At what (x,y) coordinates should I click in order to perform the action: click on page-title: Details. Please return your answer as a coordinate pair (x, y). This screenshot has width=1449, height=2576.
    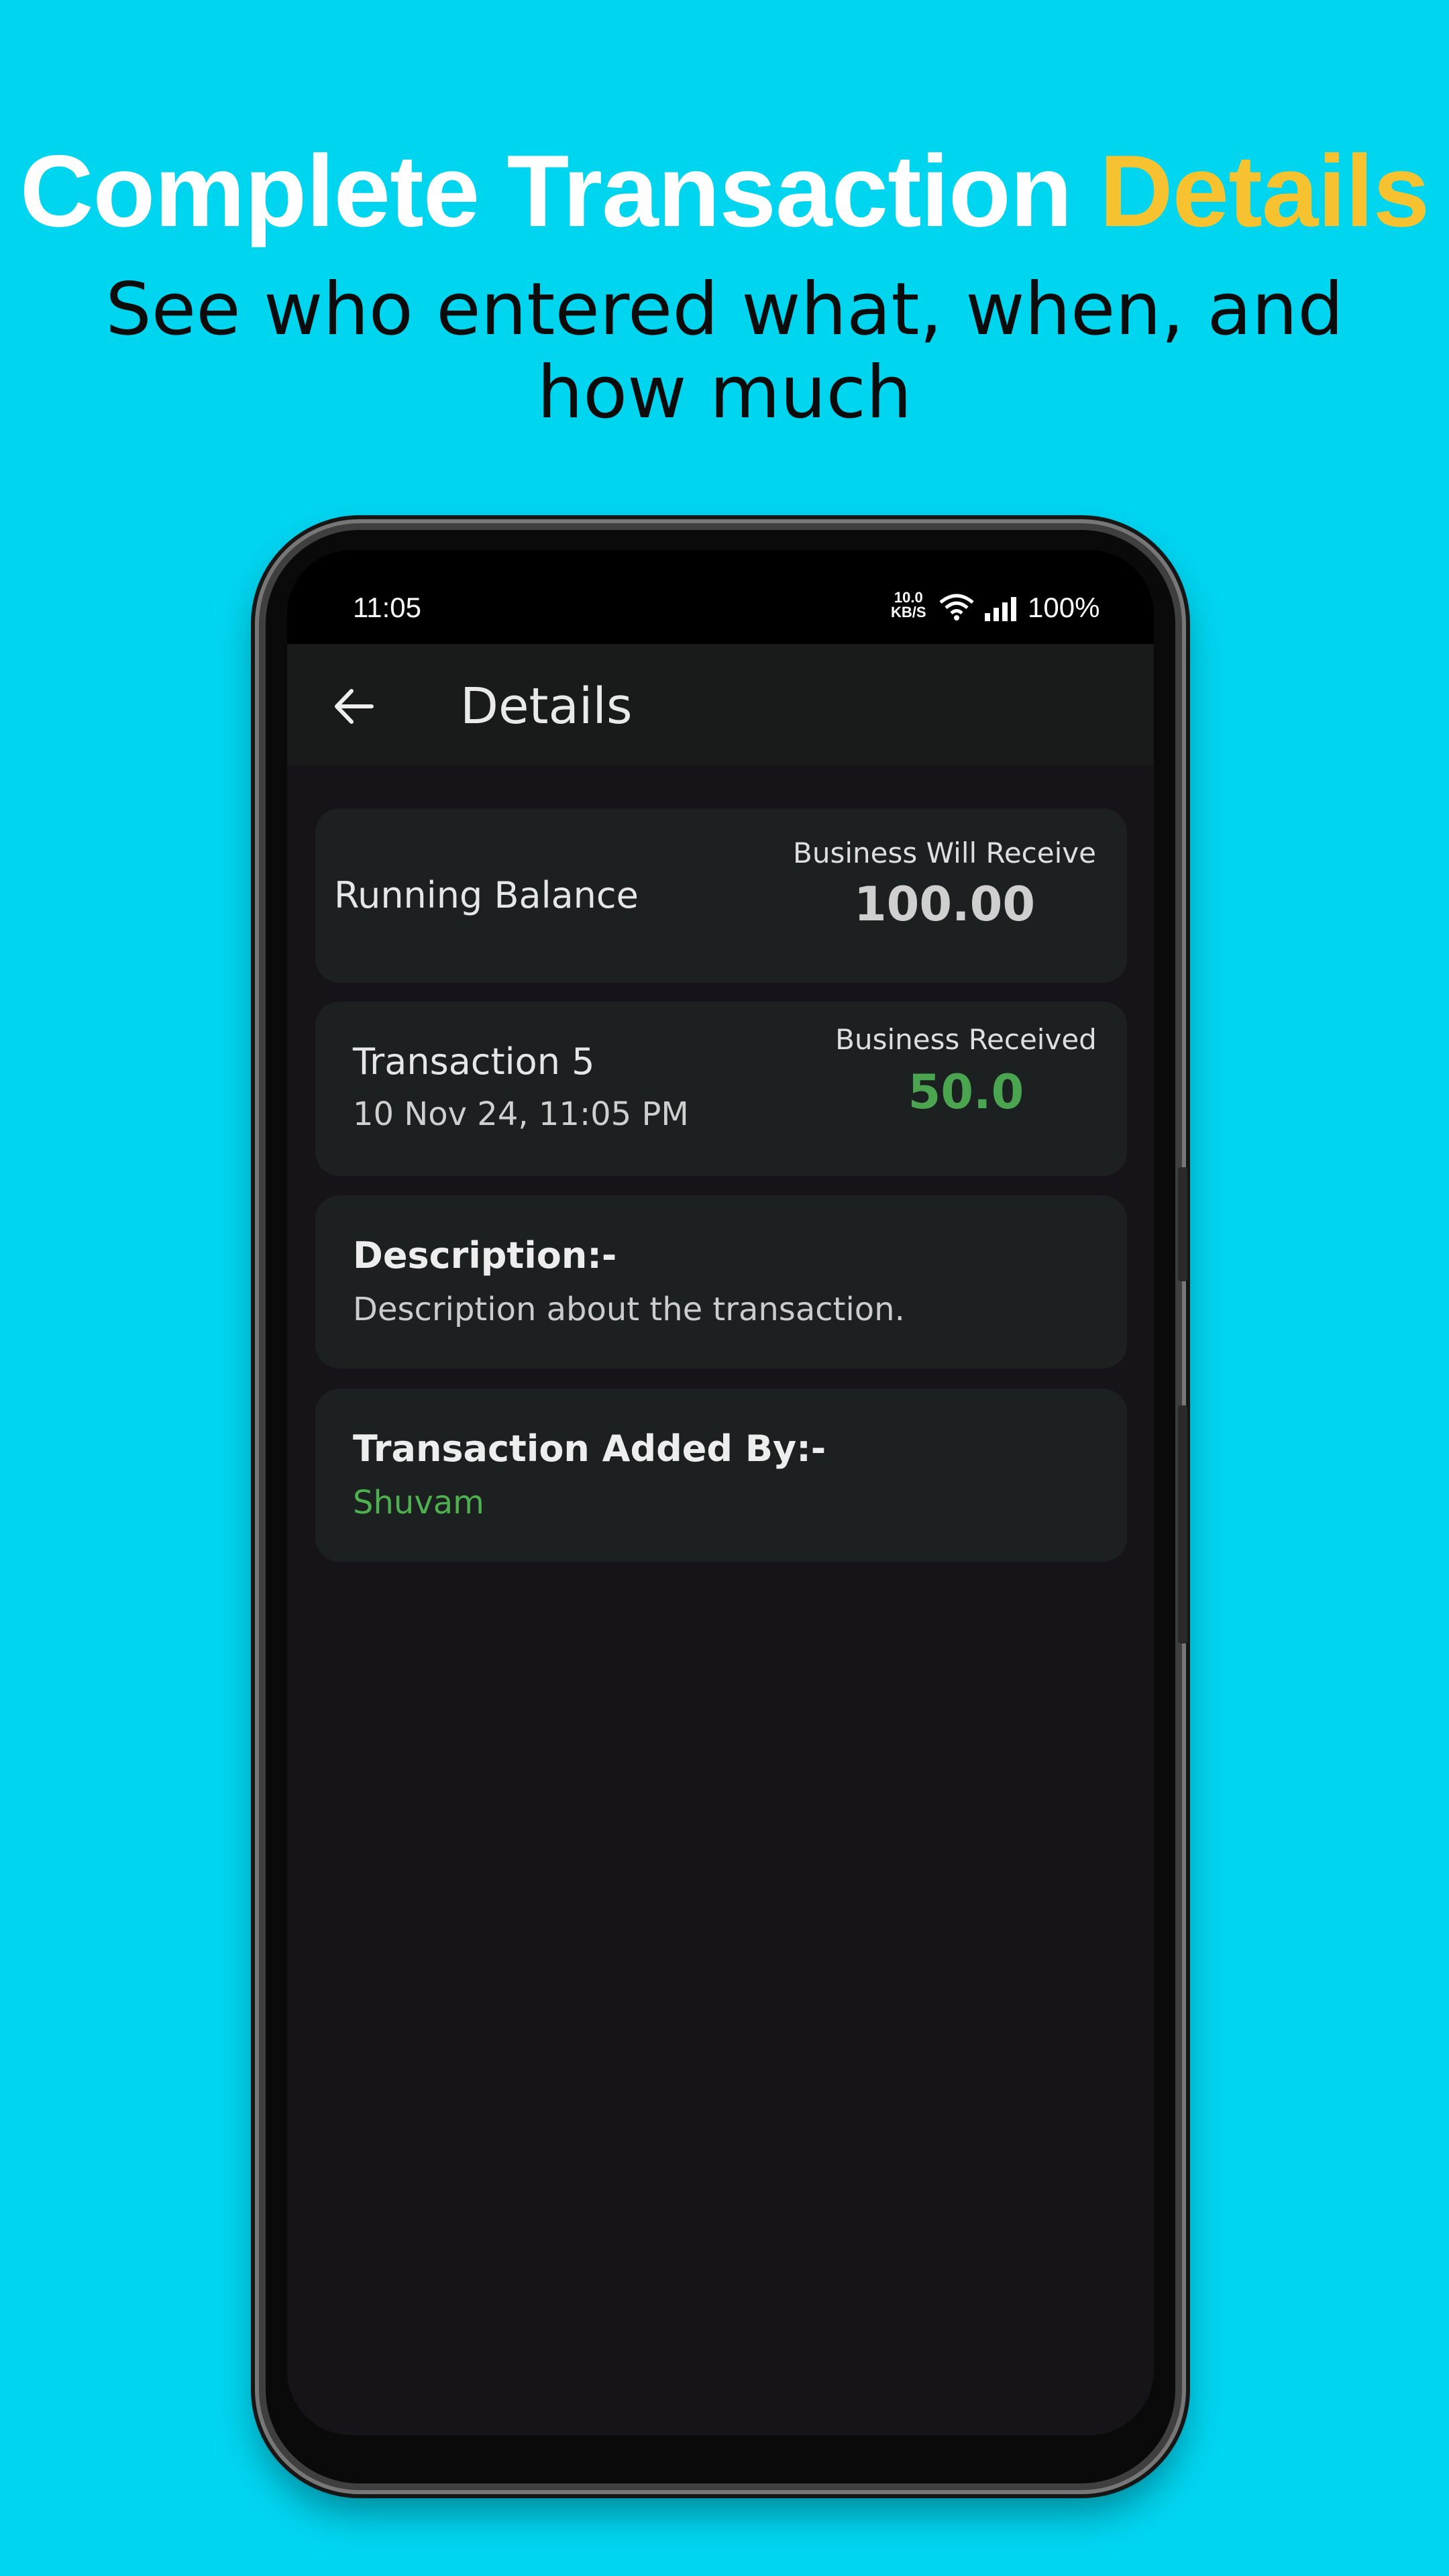
    Looking at the image, I should click on (546, 706).